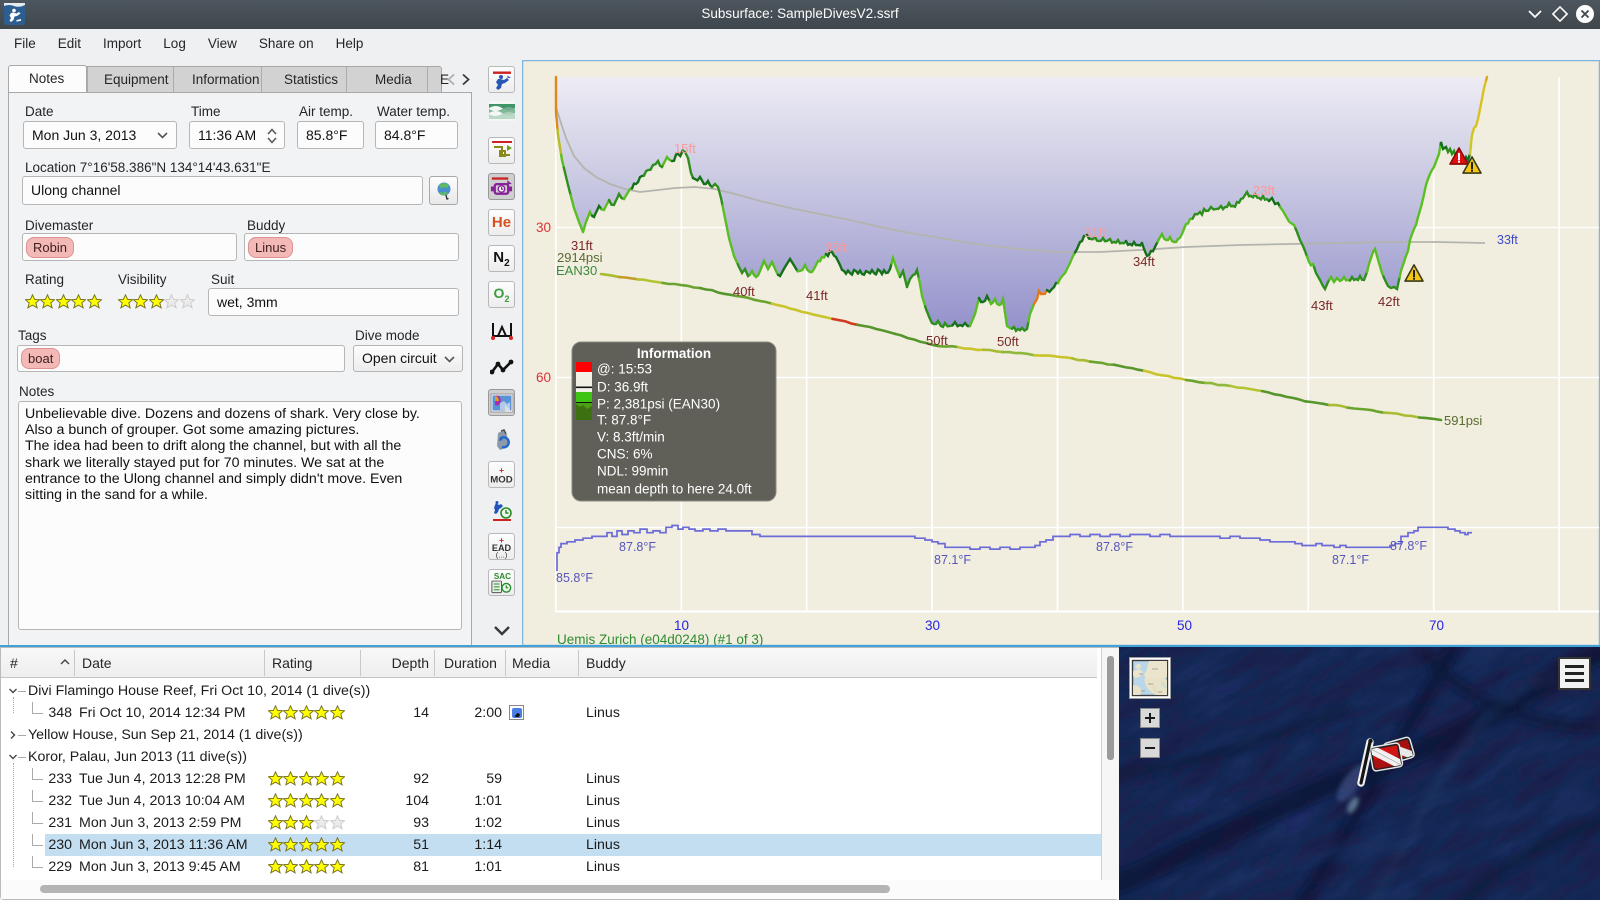 This screenshot has width=1600, height=900. Describe the element at coordinates (1507, 240) in the screenshot. I see `svg-text: 33ft` at that location.